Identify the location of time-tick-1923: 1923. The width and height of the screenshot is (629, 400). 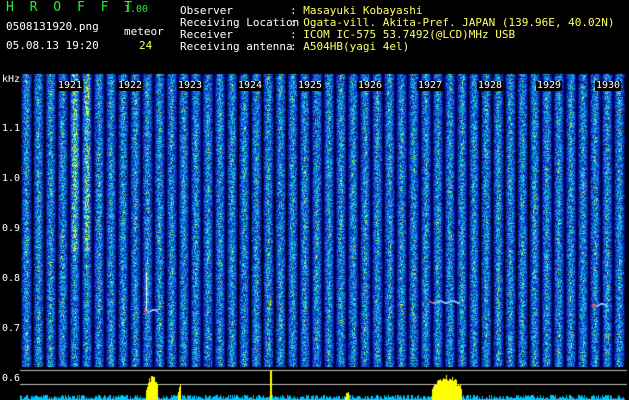
(190, 85).